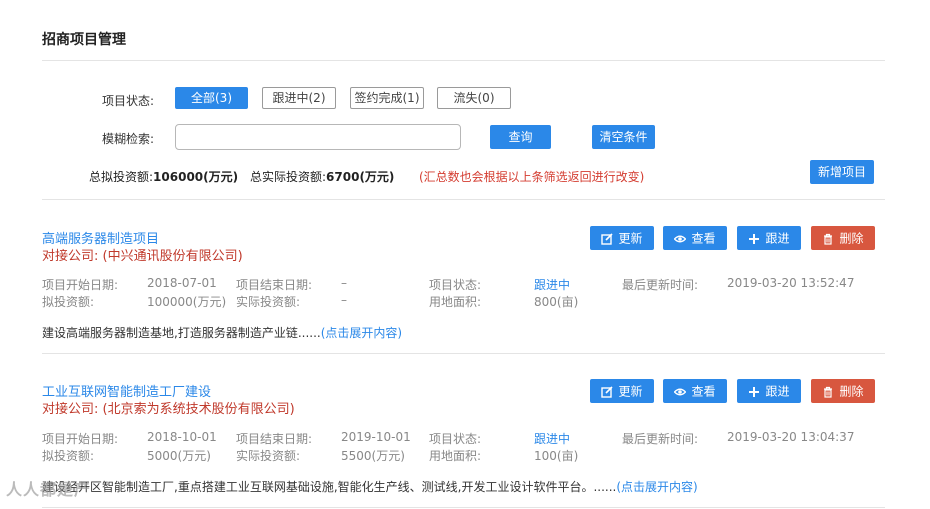 Image resolution: width=930 pixels, height=509 pixels. I want to click on land-area-value: 100(亩), so click(556, 456).